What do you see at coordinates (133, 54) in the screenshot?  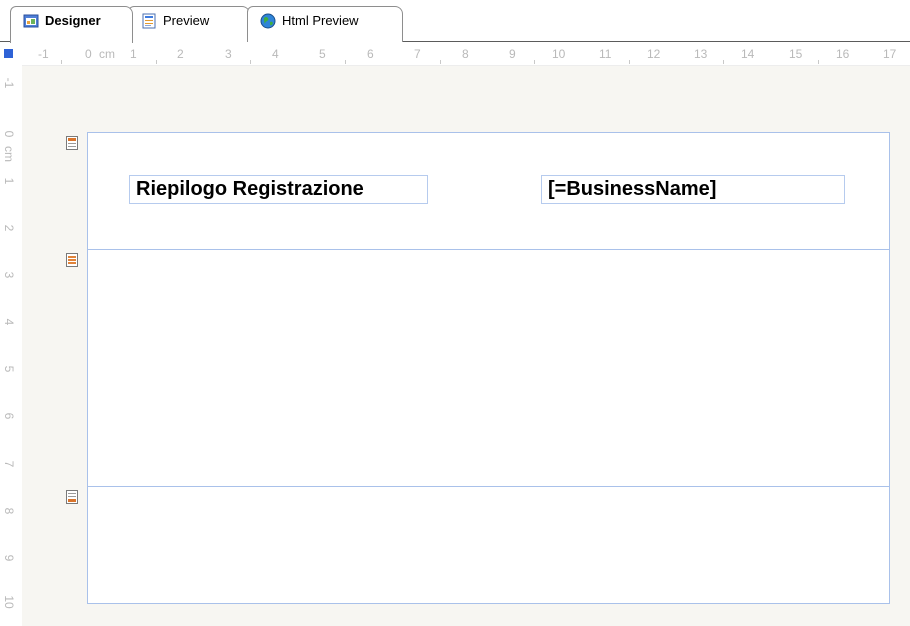 I see `hruler-label: 1` at bounding box center [133, 54].